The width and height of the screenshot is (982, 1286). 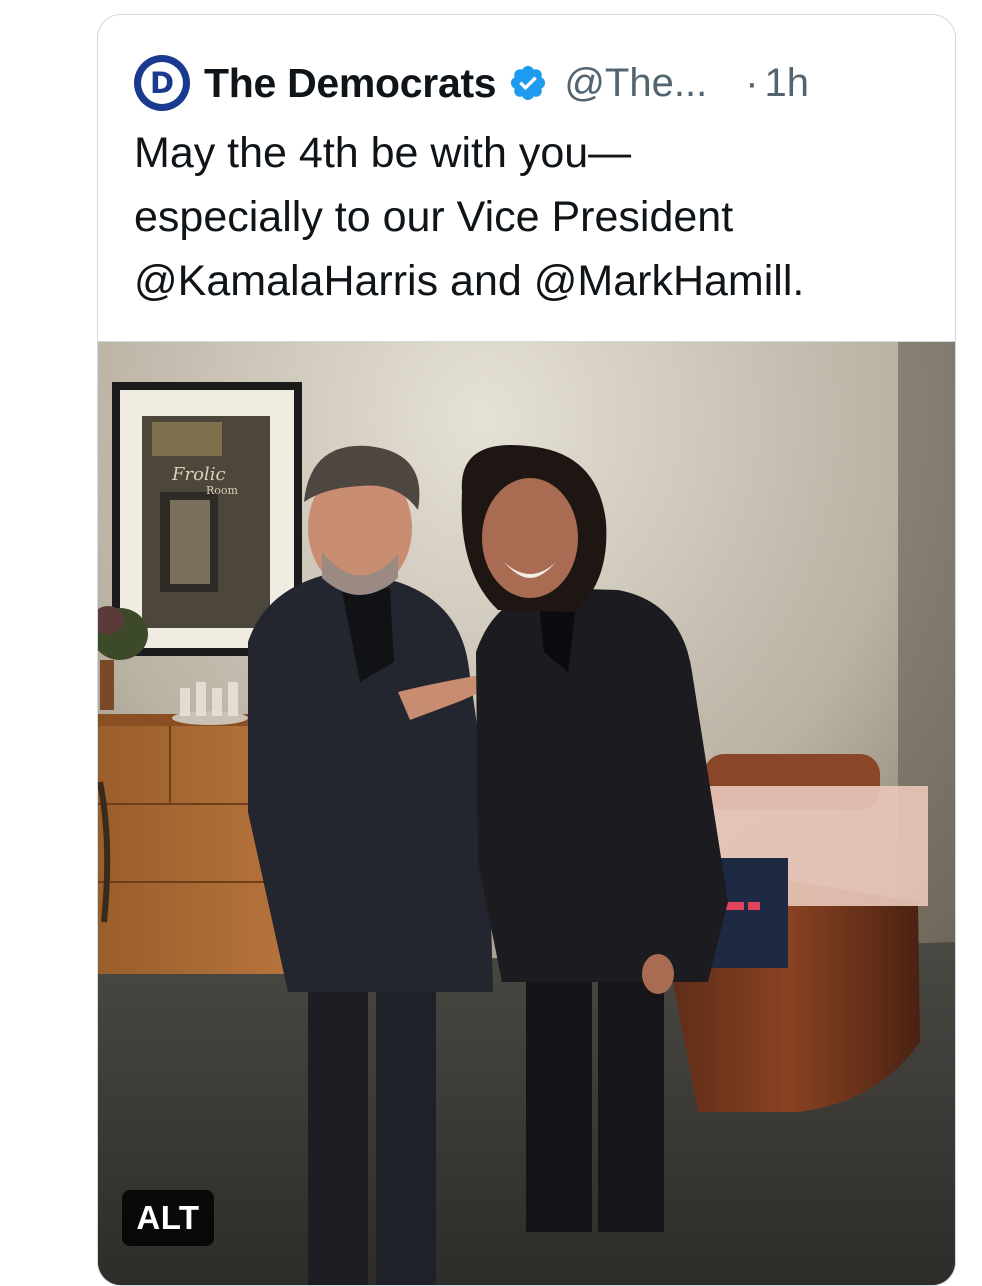 I want to click on avatar-letter: D, so click(x=162, y=83).